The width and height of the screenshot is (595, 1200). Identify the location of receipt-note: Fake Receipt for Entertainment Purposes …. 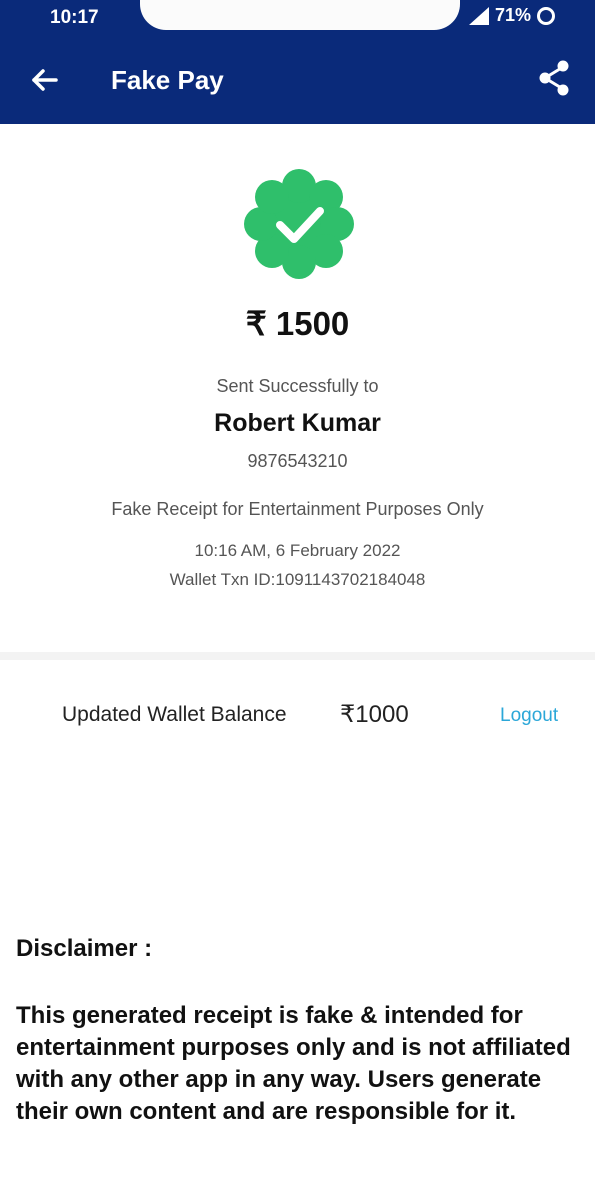
(297, 509).